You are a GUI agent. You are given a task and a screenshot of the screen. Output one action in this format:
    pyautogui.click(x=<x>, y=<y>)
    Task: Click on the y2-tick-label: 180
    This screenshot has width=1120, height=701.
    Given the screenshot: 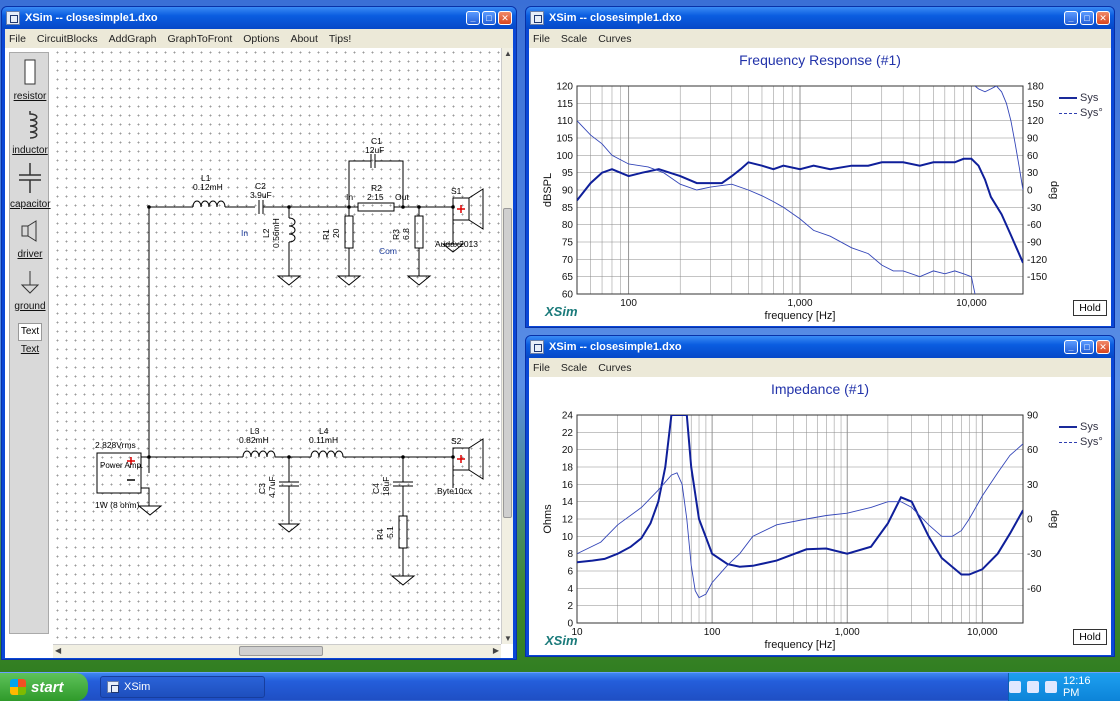 What is the action you would take?
    pyautogui.click(x=1035, y=87)
    